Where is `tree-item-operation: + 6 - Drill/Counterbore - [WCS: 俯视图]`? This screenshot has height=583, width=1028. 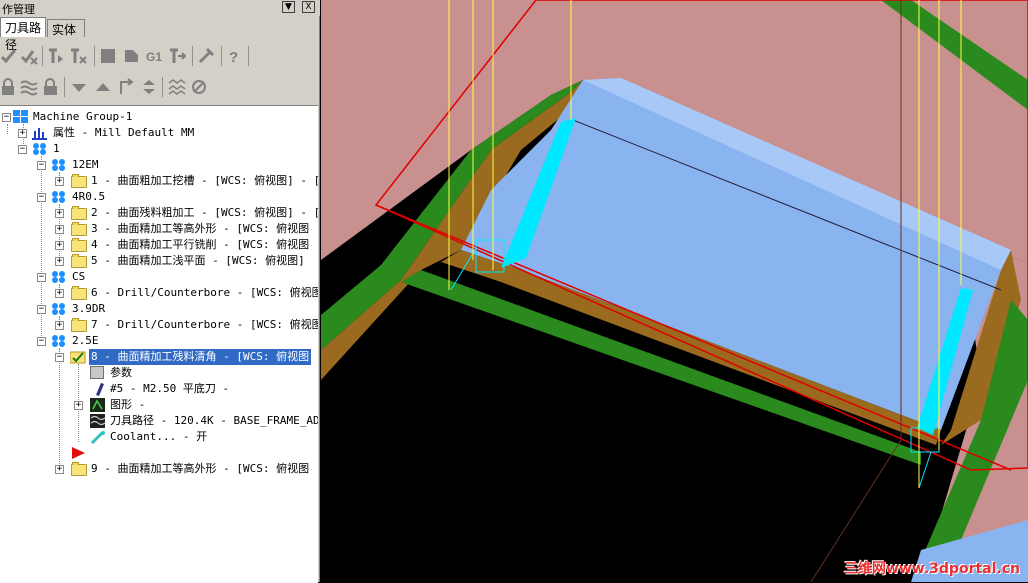
tree-item-operation: + 6 - Drill/Counterbore - [WCS: 俯视图] is located at coordinates (159, 293).